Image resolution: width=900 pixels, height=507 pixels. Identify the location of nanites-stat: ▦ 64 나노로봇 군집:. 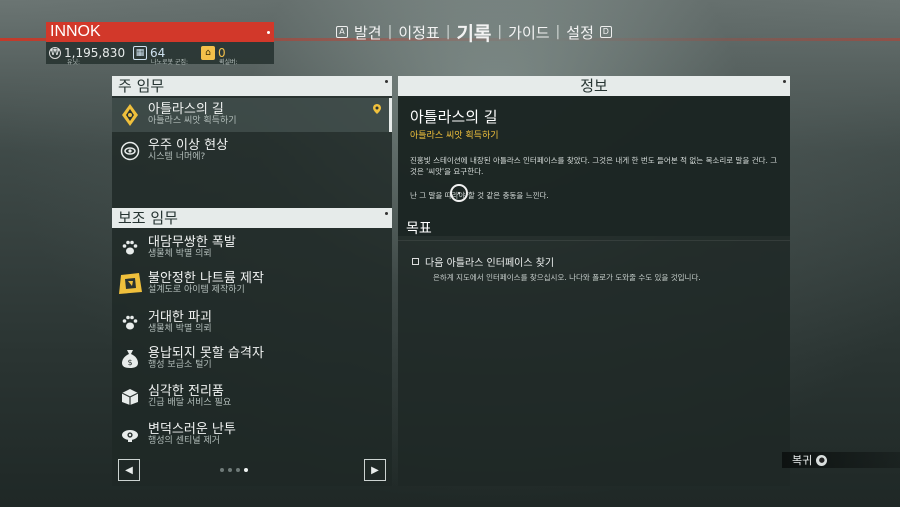
(165, 56).